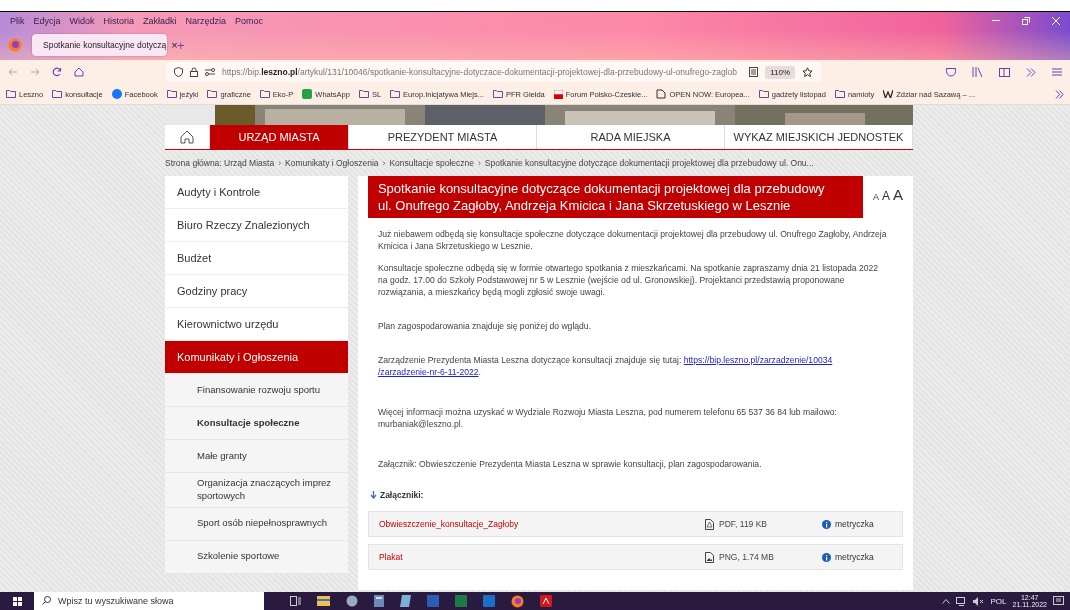  I want to click on network-icon, so click(962, 601).